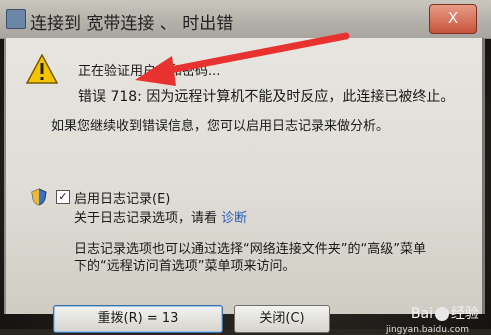 The height and width of the screenshot is (335, 491). What do you see at coordinates (465, 314) in the screenshot?
I see `watermark-brand-suffix: 经验` at bounding box center [465, 314].